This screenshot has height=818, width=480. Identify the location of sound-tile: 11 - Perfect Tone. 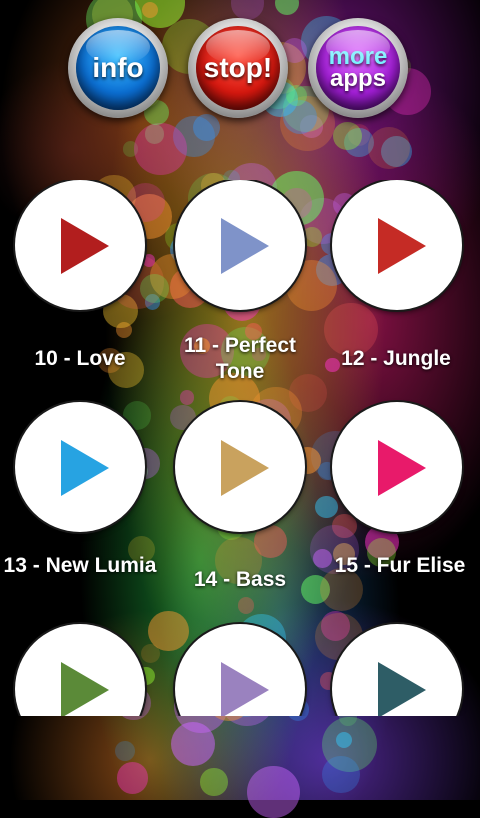
(240, 290).